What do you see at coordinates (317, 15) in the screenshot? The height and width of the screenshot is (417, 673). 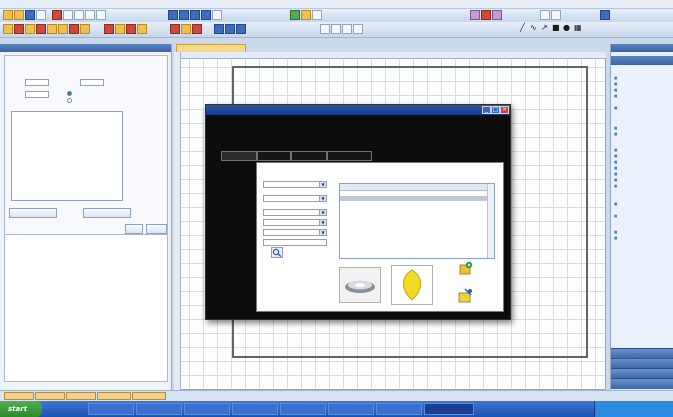 I see `light-scene-button` at bounding box center [317, 15].